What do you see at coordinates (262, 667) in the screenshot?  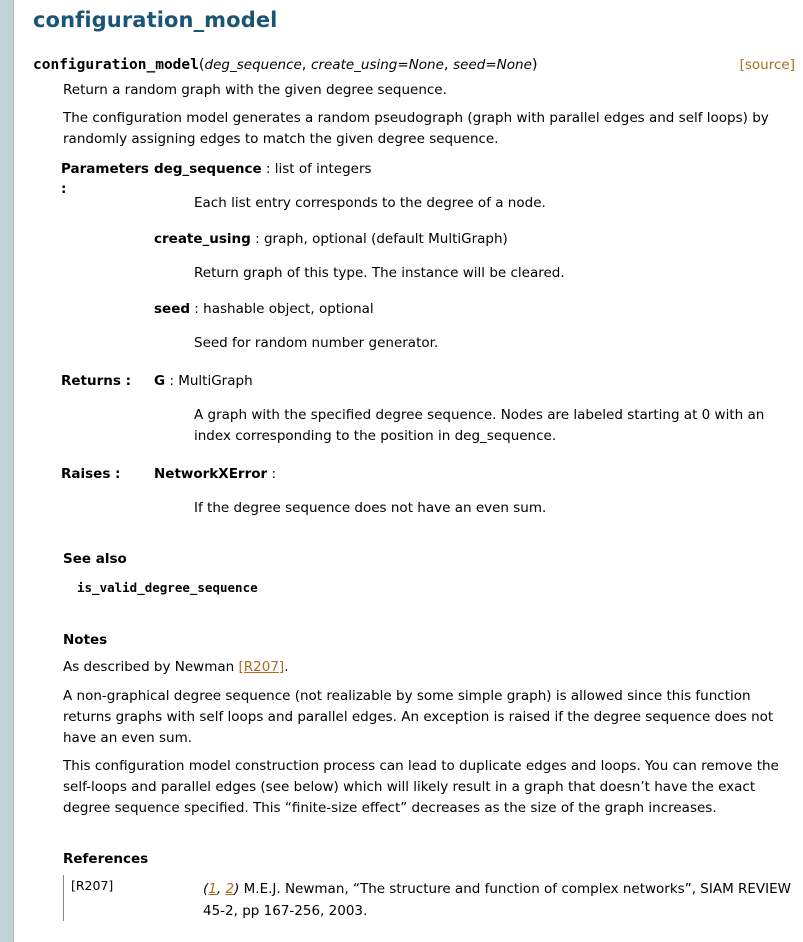 I see `citation-link: [R207]` at bounding box center [262, 667].